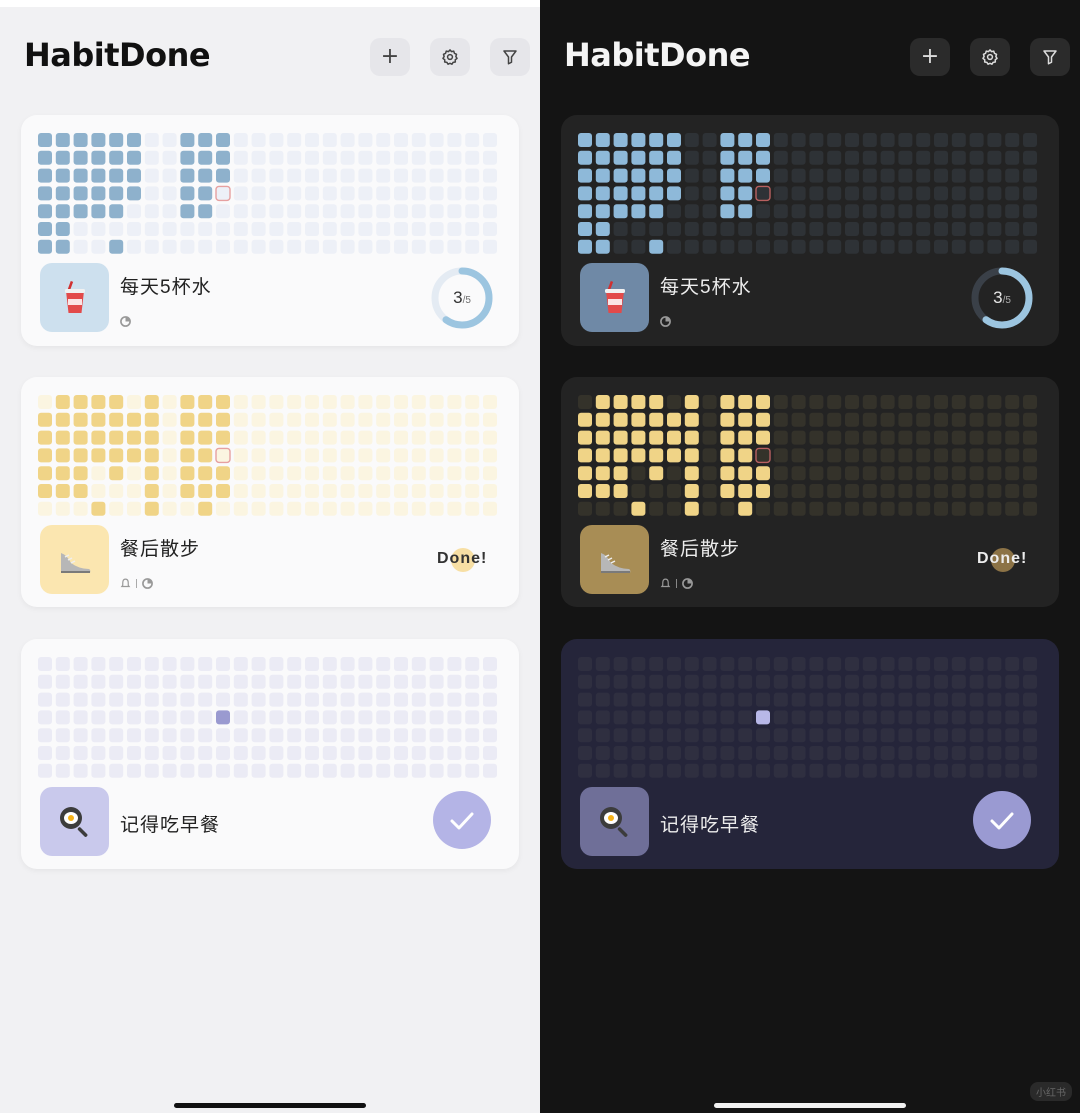 The width and height of the screenshot is (1080, 1113). I want to click on heatmap-cell-today, so click(763, 455).